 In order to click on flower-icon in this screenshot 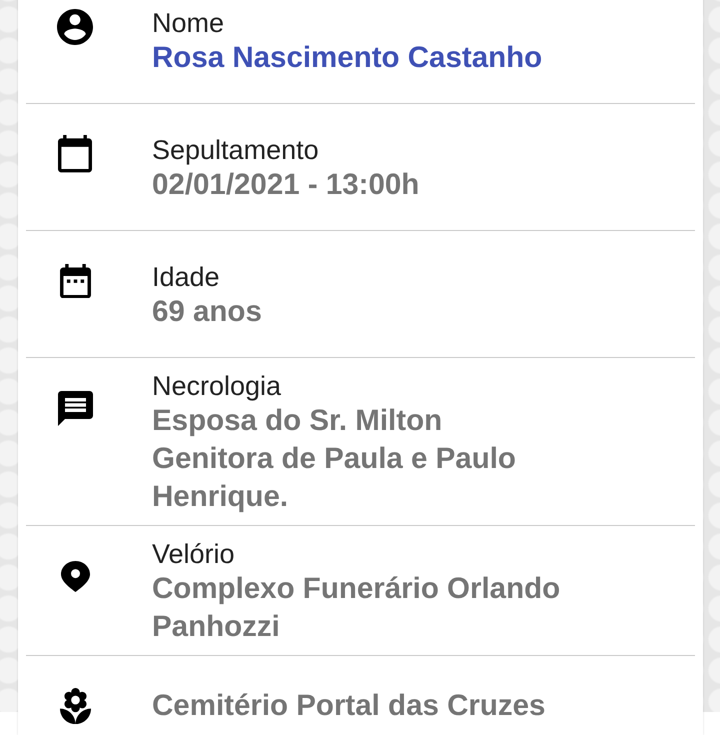, I will do `click(75, 706)`.